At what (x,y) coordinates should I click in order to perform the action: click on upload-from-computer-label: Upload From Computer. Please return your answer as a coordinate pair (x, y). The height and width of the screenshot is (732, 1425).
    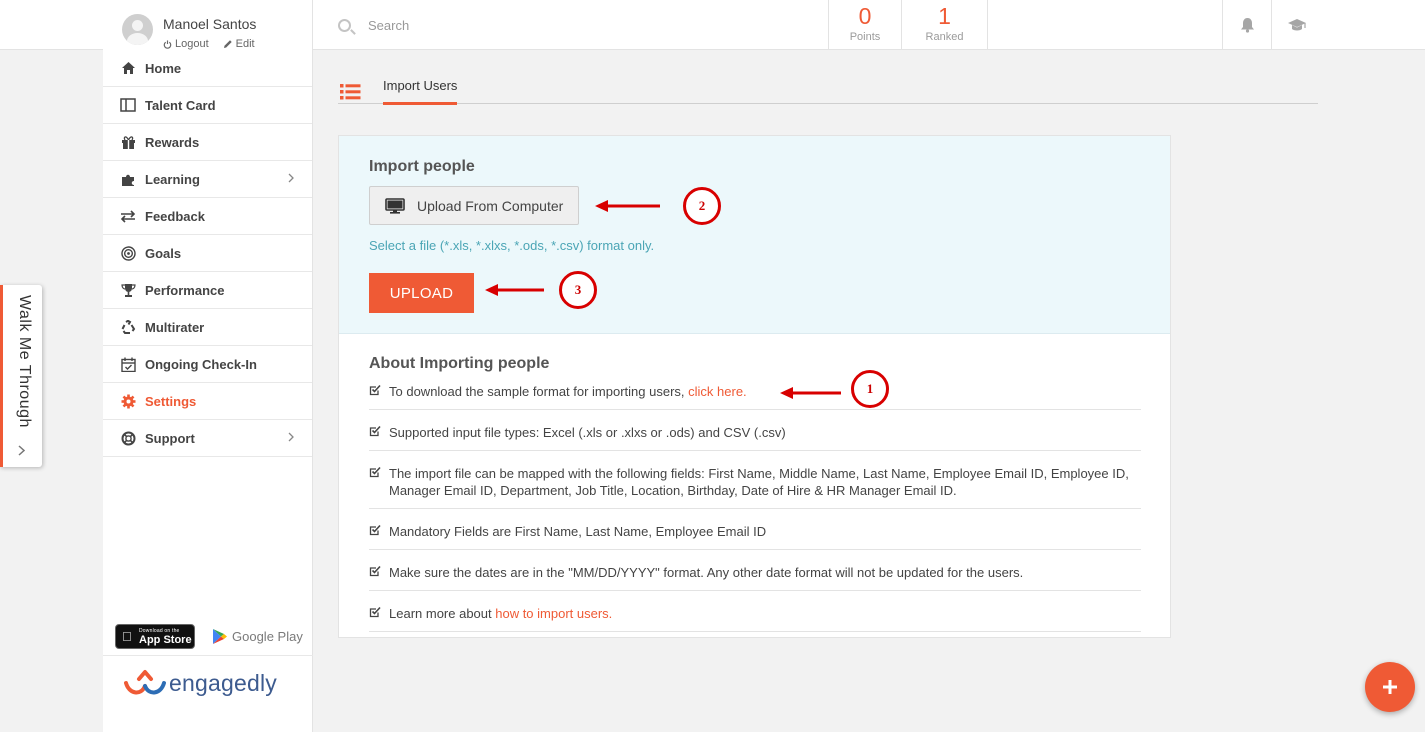
    Looking at the image, I should click on (490, 205).